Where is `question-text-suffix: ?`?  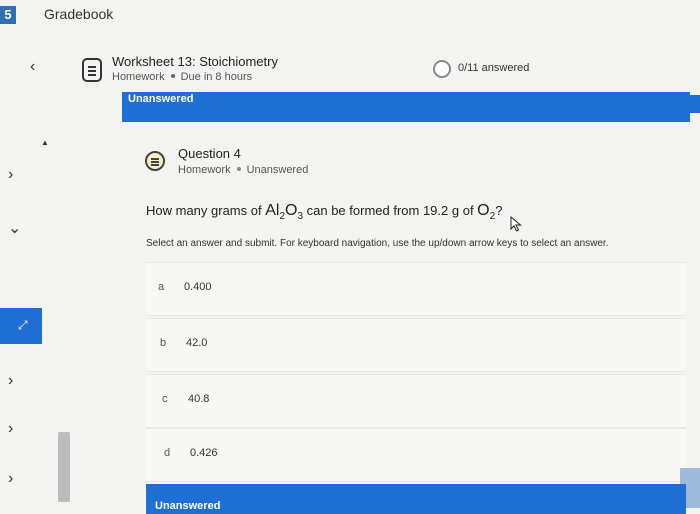
question-text-suffix: ? is located at coordinates (499, 210).